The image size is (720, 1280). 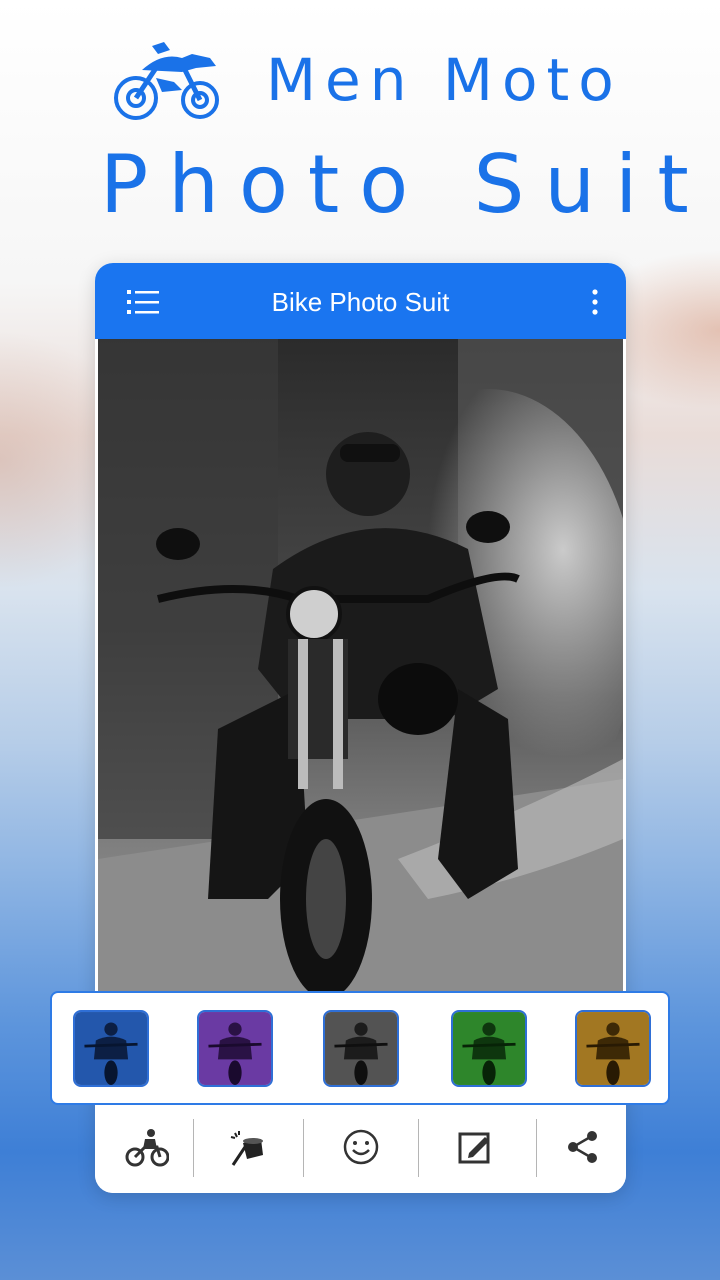 I want to click on edit-text-icon, so click(x=474, y=1148).